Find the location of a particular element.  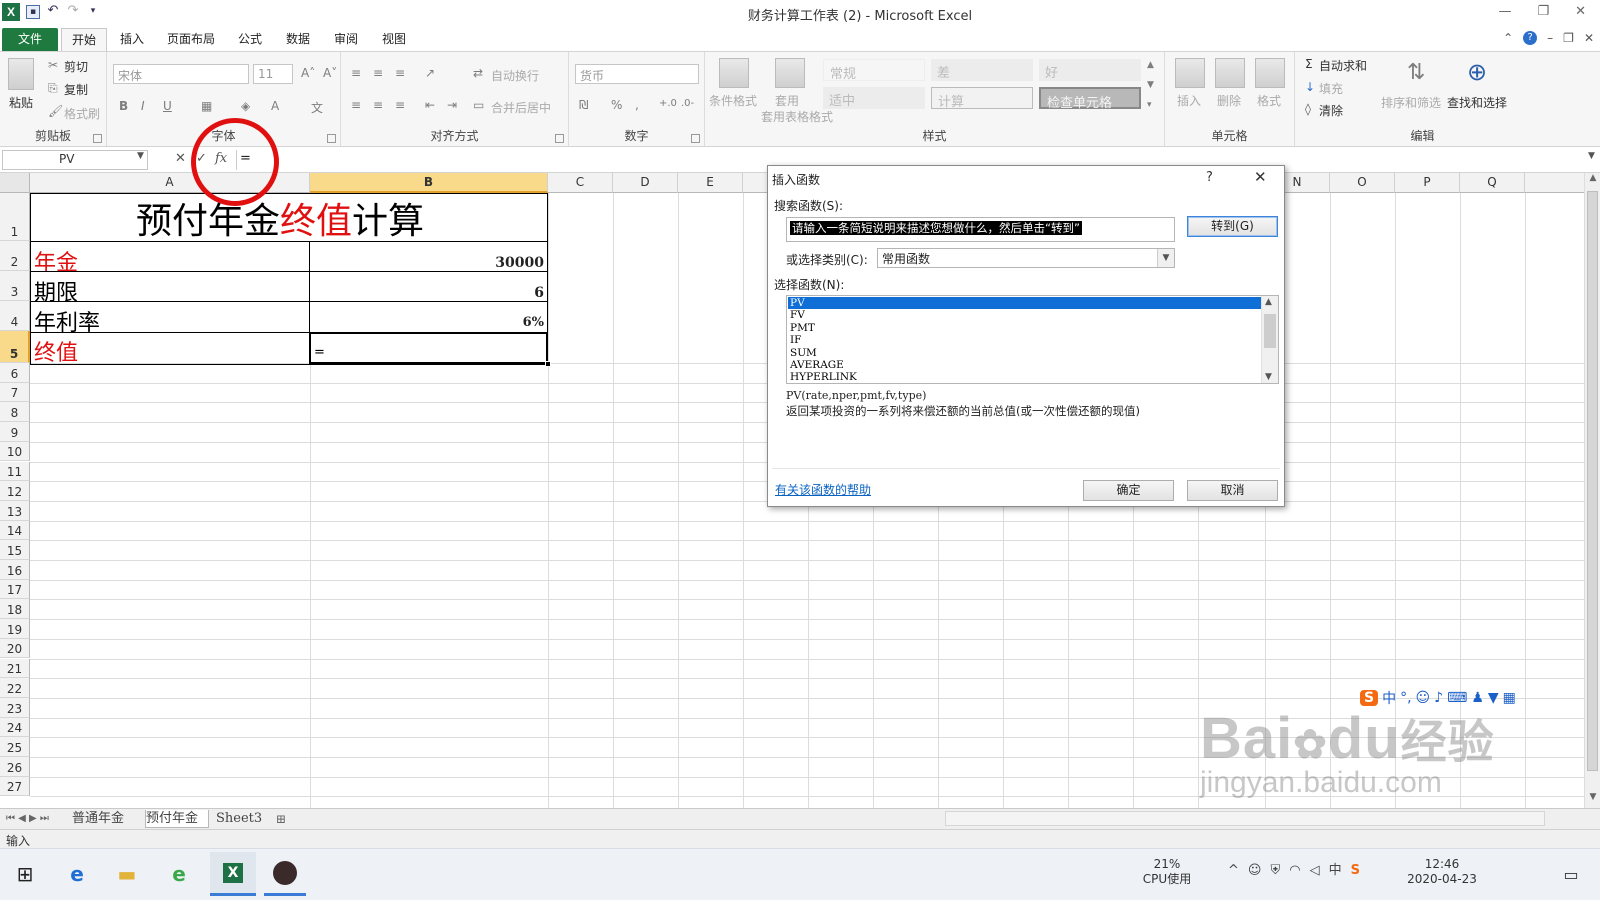

cut-button: 剪切 is located at coordinates (76, 66).